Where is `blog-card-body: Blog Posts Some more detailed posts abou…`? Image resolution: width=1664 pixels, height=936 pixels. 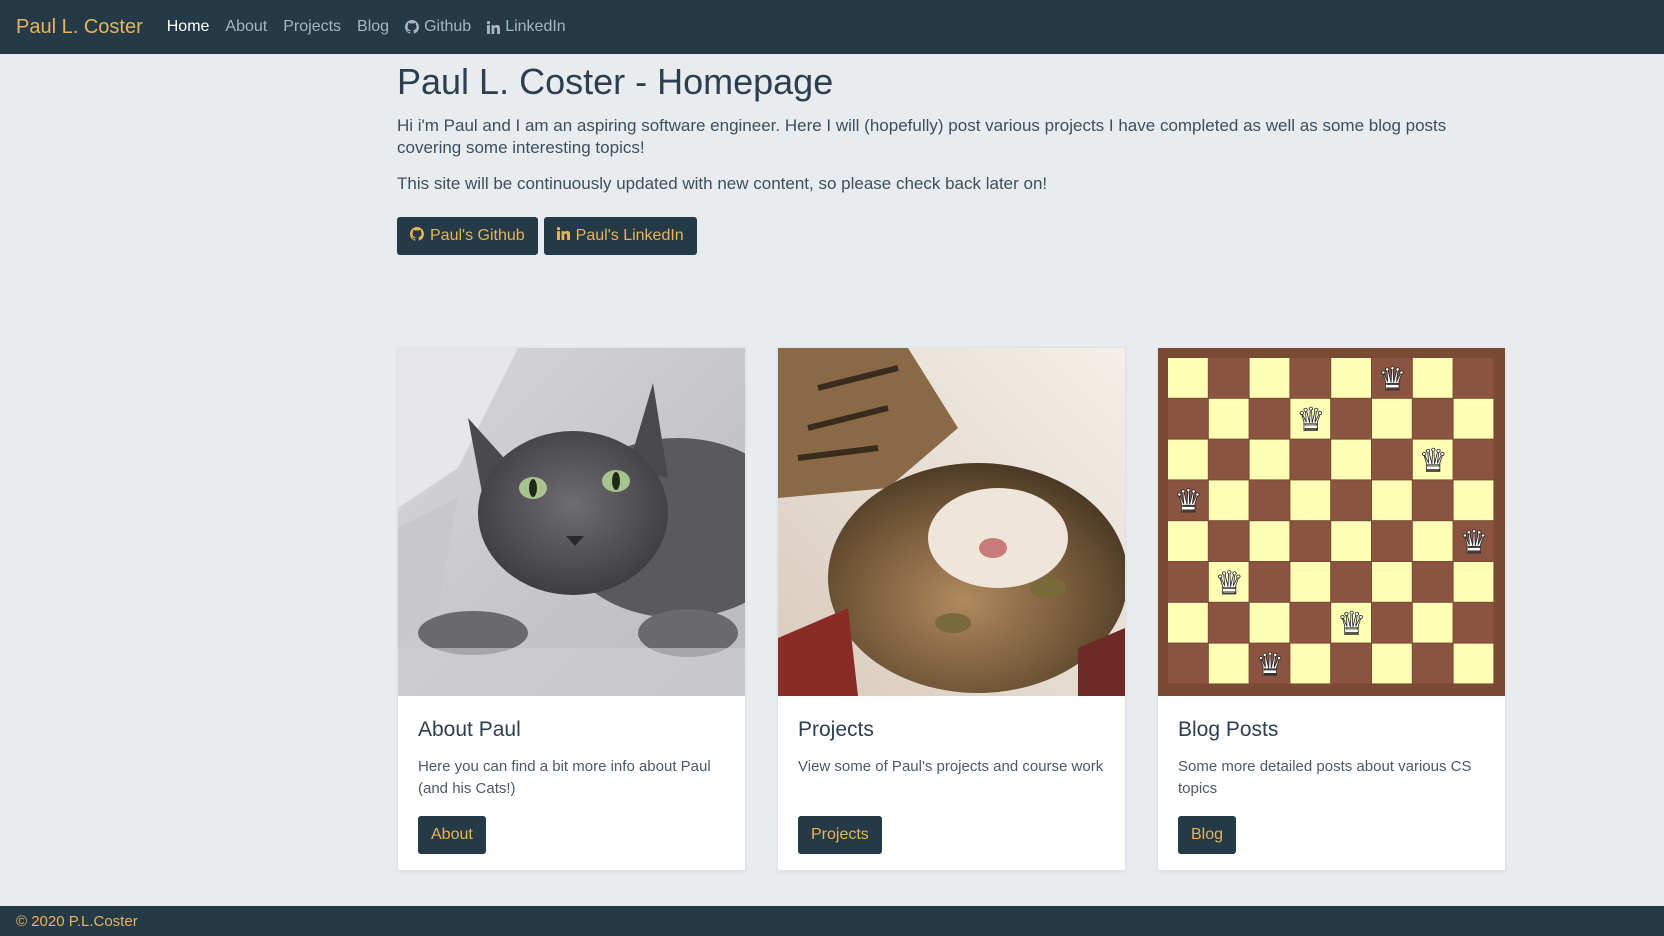 blog-card-body: Blog Posts Some more detailed posts abou… is located at coordinates (1331, 785).